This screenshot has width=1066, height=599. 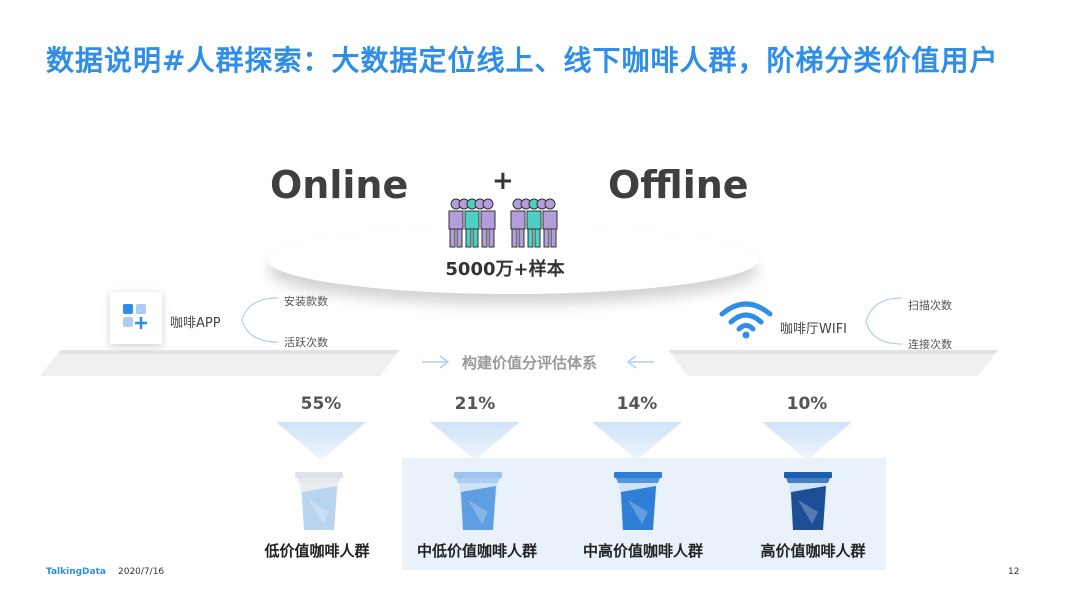 What do you see at coordinates (195, 323) in the screenshot?
I see `left-source-name: 咖啡APP` at bounding box center [195, 323].